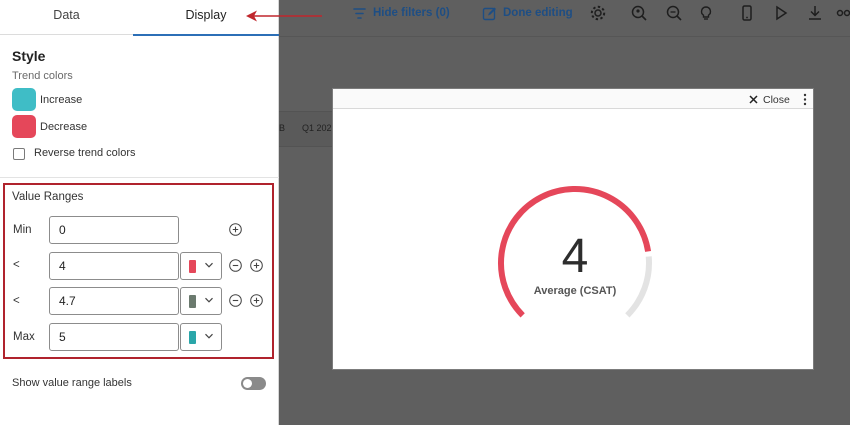 This screenshot has height=425, width=850. What do you see at coordinates (139, 177) in the screenshot?
I see `section-divider` at bounding box center [139, 177].